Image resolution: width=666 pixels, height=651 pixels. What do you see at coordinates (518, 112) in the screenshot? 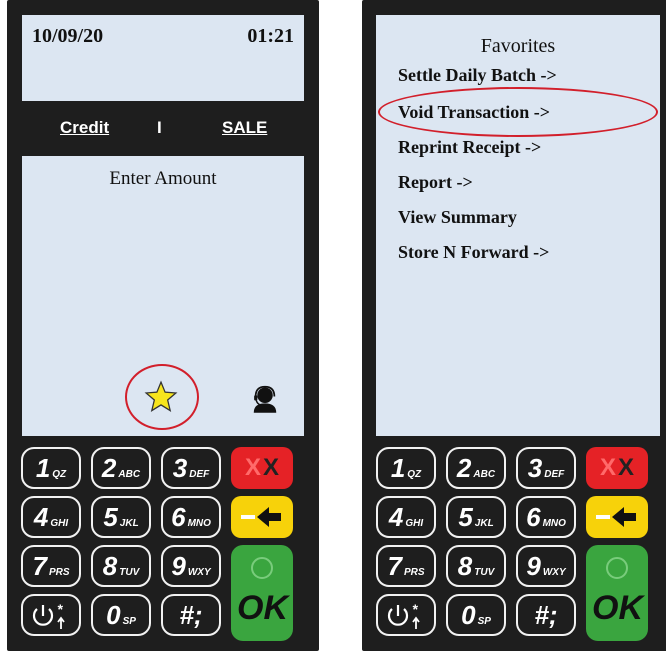
I see `void-transaction-highlight-ring` at bounding box center [518, 112].